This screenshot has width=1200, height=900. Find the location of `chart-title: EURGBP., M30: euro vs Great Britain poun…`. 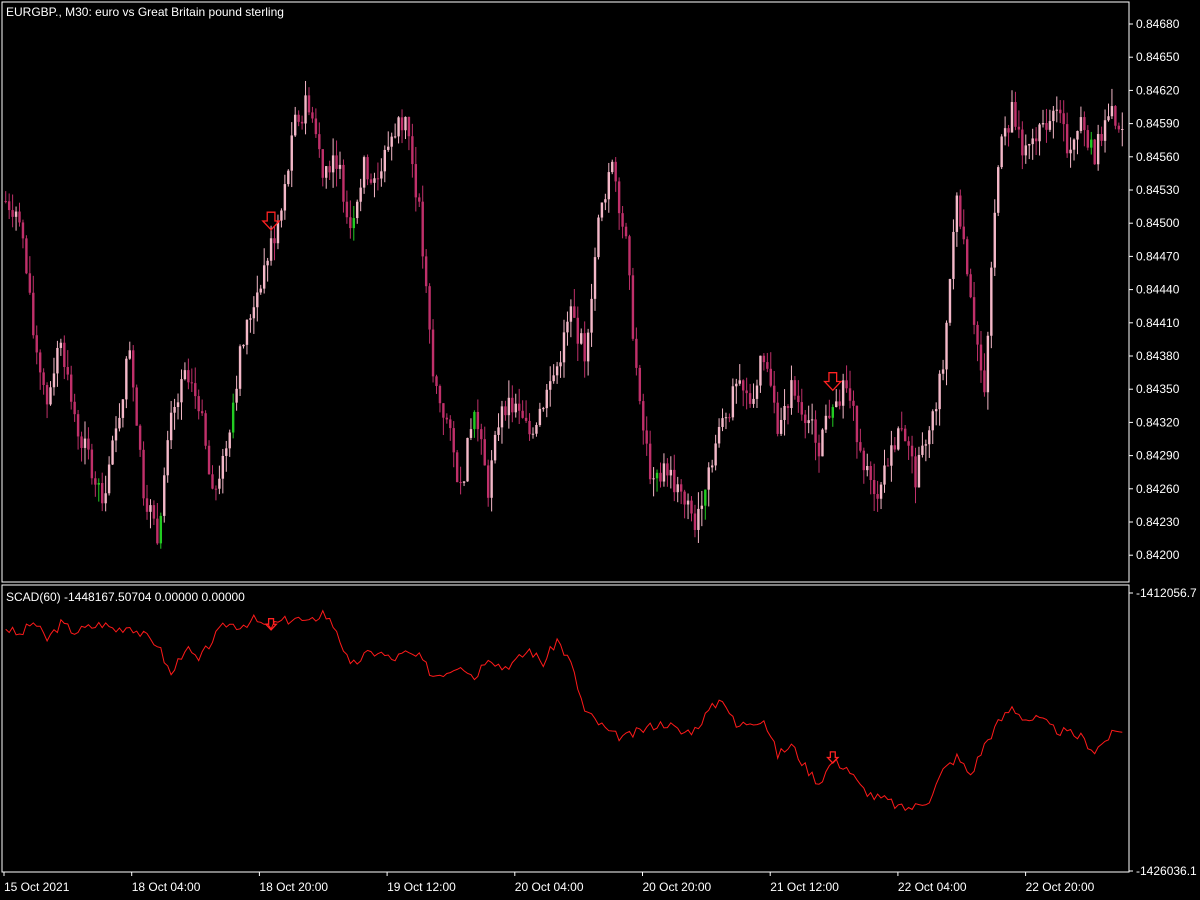

chart-title: EURGBP., M30: euro vs Great Britain poun… is located at coordinates (145, 12).